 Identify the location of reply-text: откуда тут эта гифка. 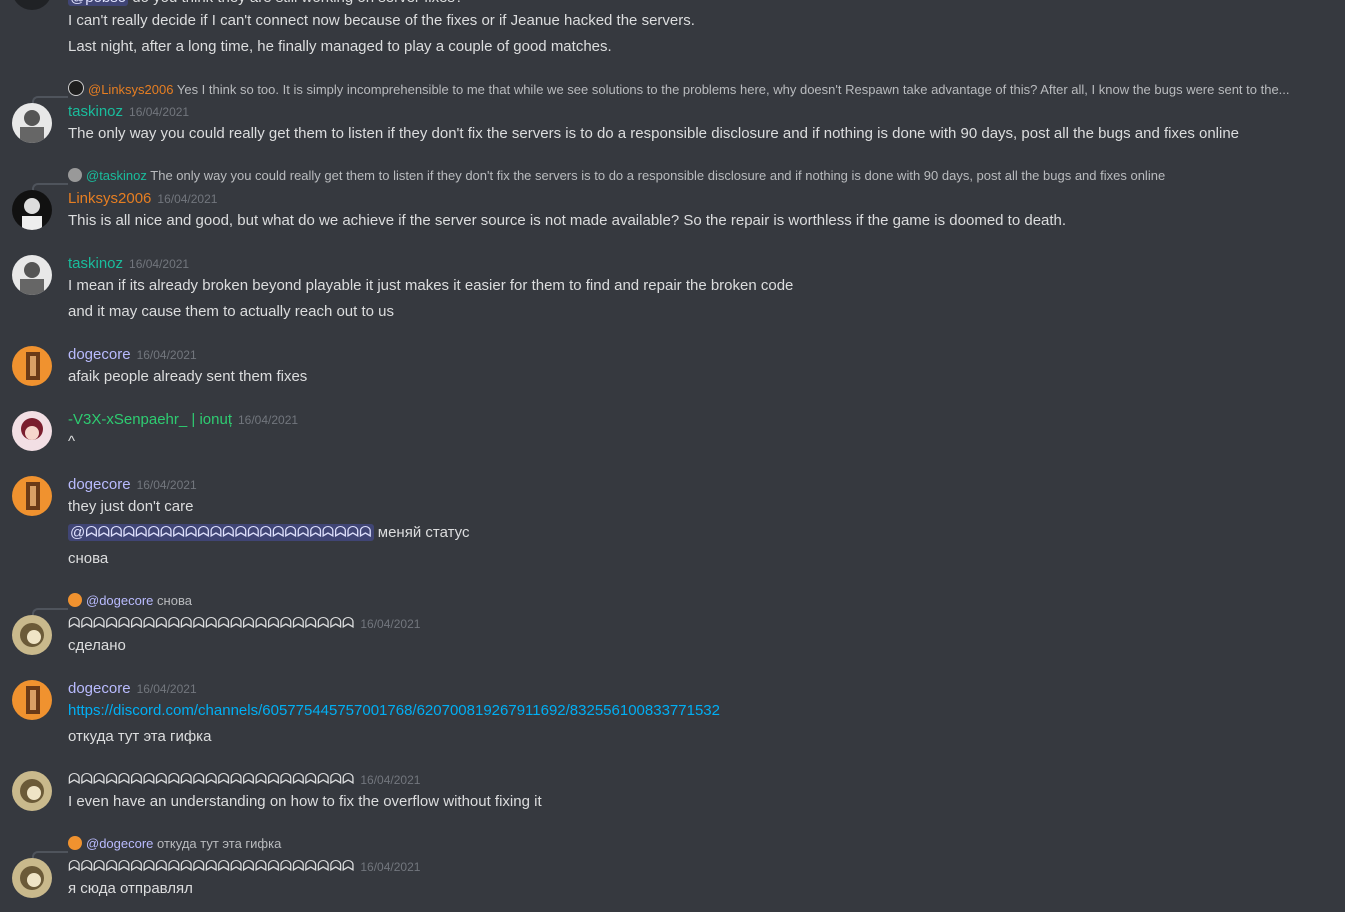
(219, 843).